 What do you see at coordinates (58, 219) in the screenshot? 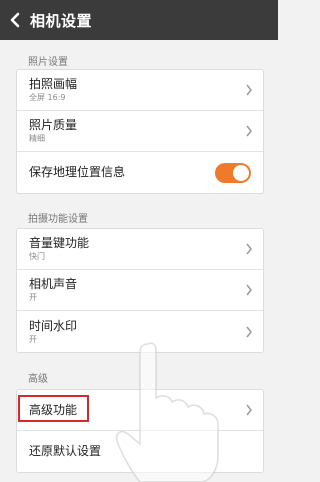
I see `section-header-shooting: 拍摄功能设置` at bounding box center [58, 219].